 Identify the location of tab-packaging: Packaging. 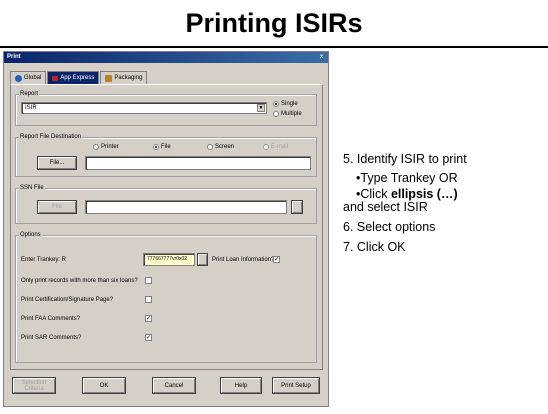
(124, 77).